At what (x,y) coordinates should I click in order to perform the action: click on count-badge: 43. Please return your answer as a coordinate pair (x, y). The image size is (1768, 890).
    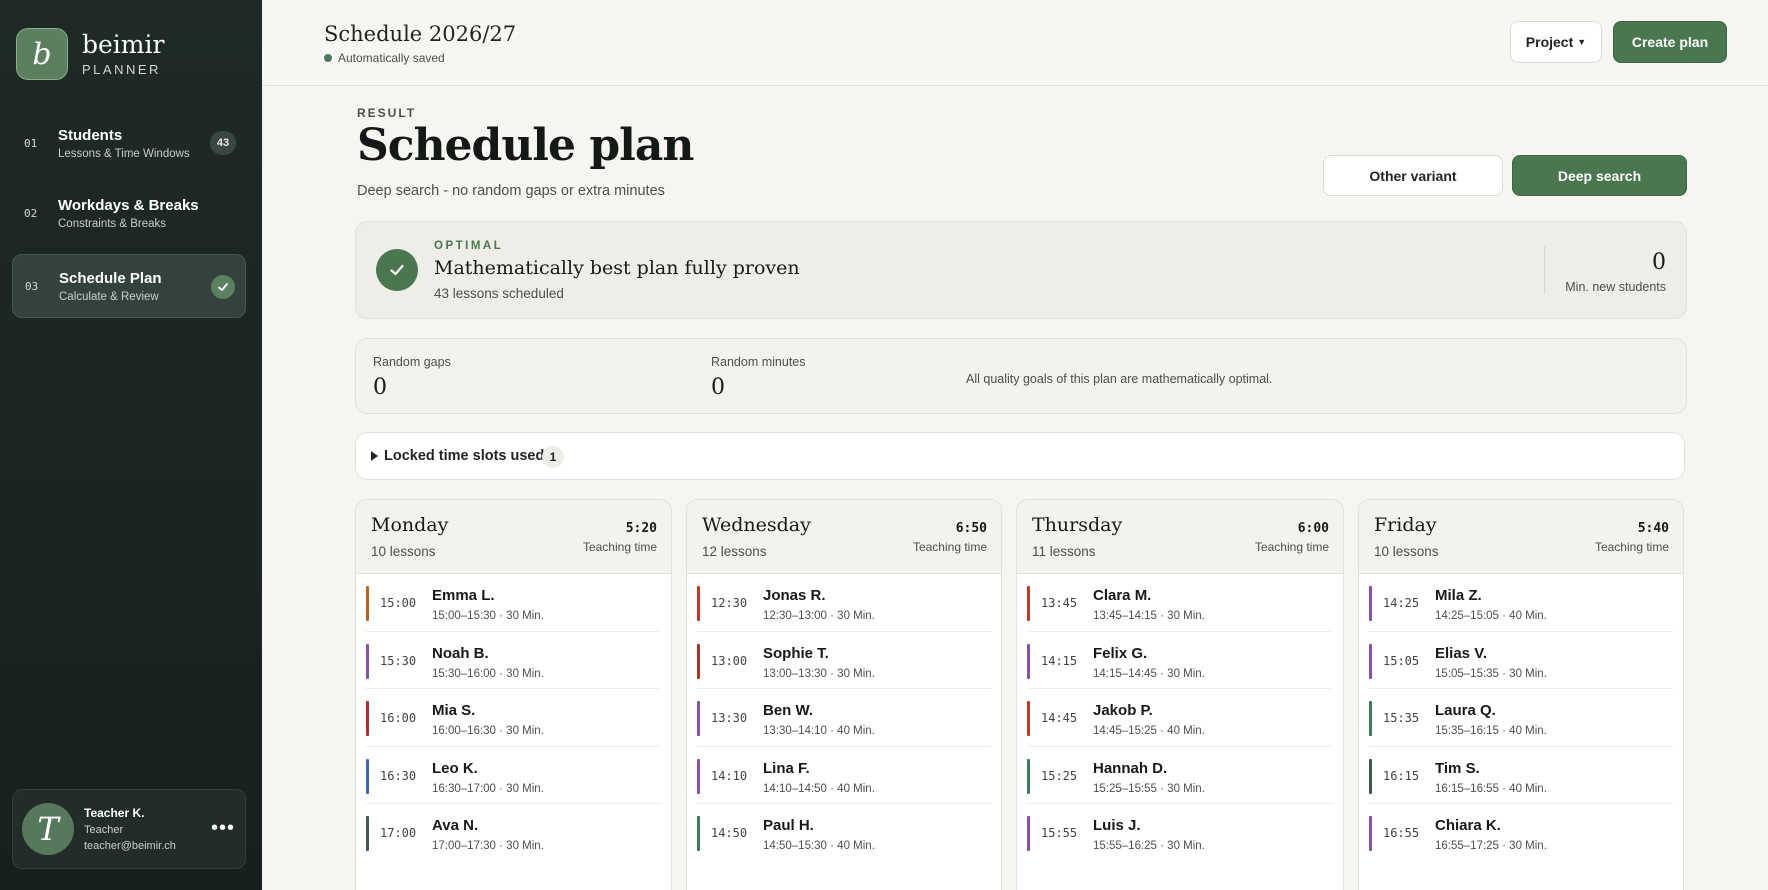
    Looking at the image, I should click on (223, 143).